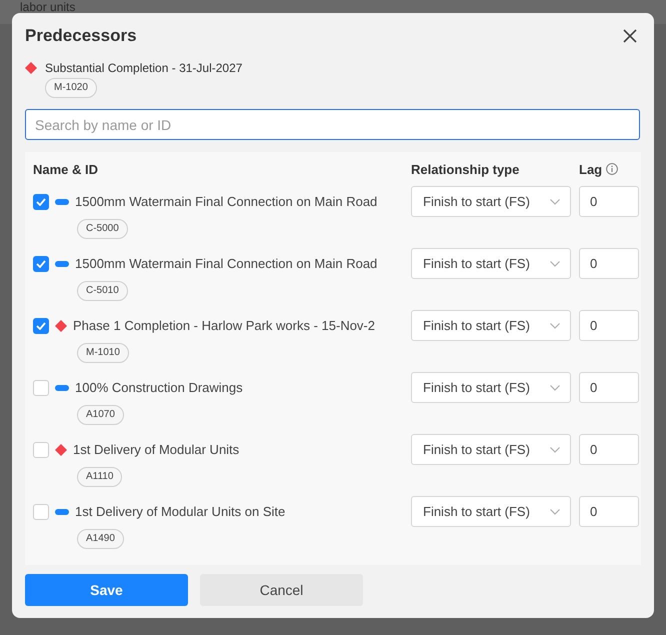 This screenshot has width=666, height=635. Describe the element at coordinates (71, 88) in the screenshot. I see `activity-id-tag: M-1020` at that location.